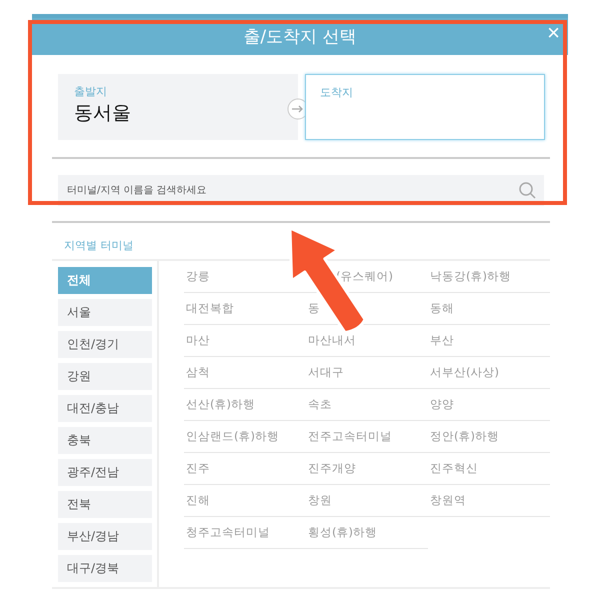 The image size is (600, 600). Describe the element at coordinates (105, 280) in the screenshot. I see `region-tab: 전체` at that location.